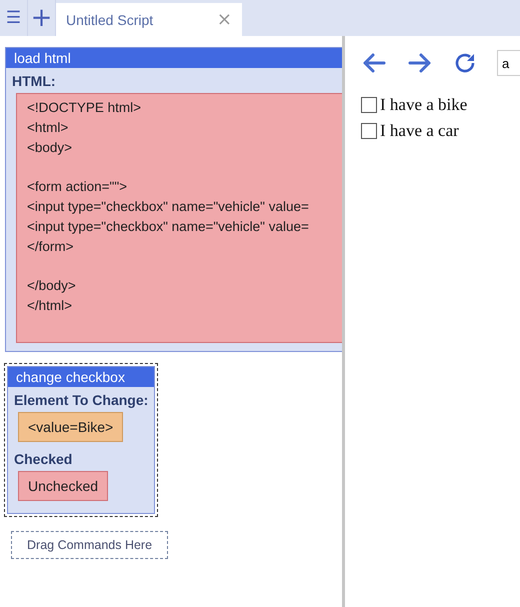  I want to click on checkbox-label: I have a bike, so click(440, 105).